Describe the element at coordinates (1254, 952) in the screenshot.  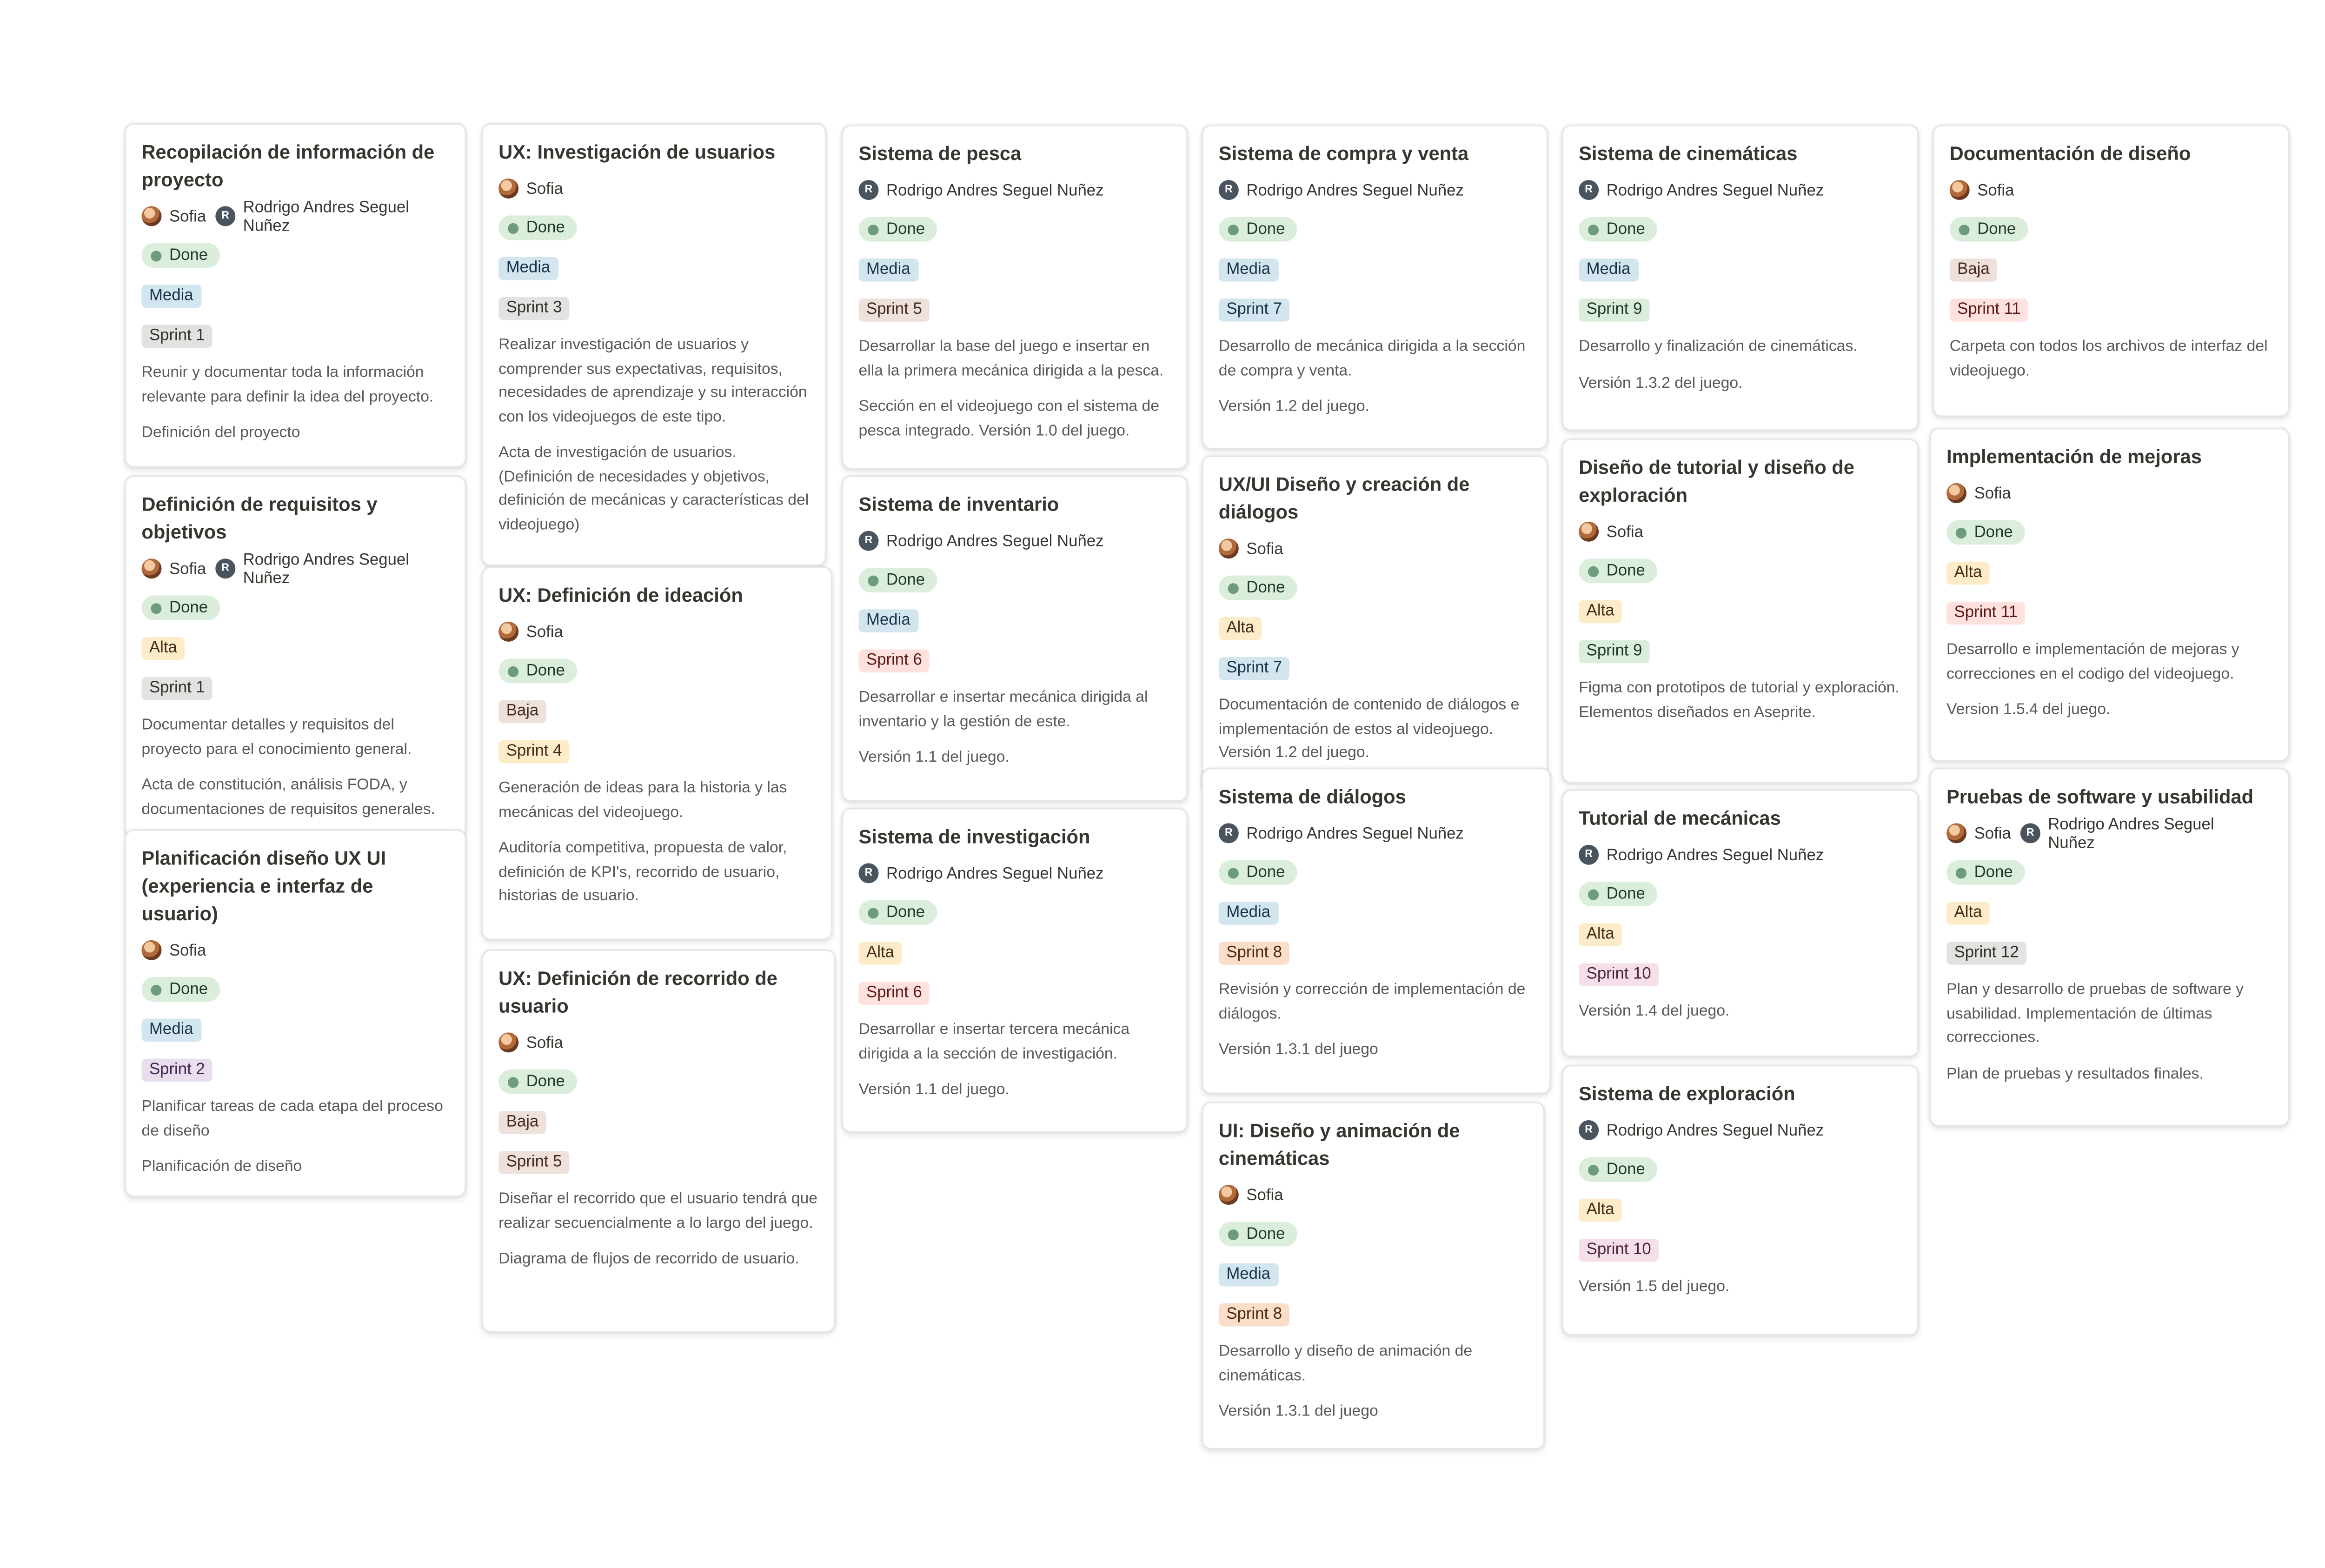
I see `sprint-tag: Sprint 8` at that location.